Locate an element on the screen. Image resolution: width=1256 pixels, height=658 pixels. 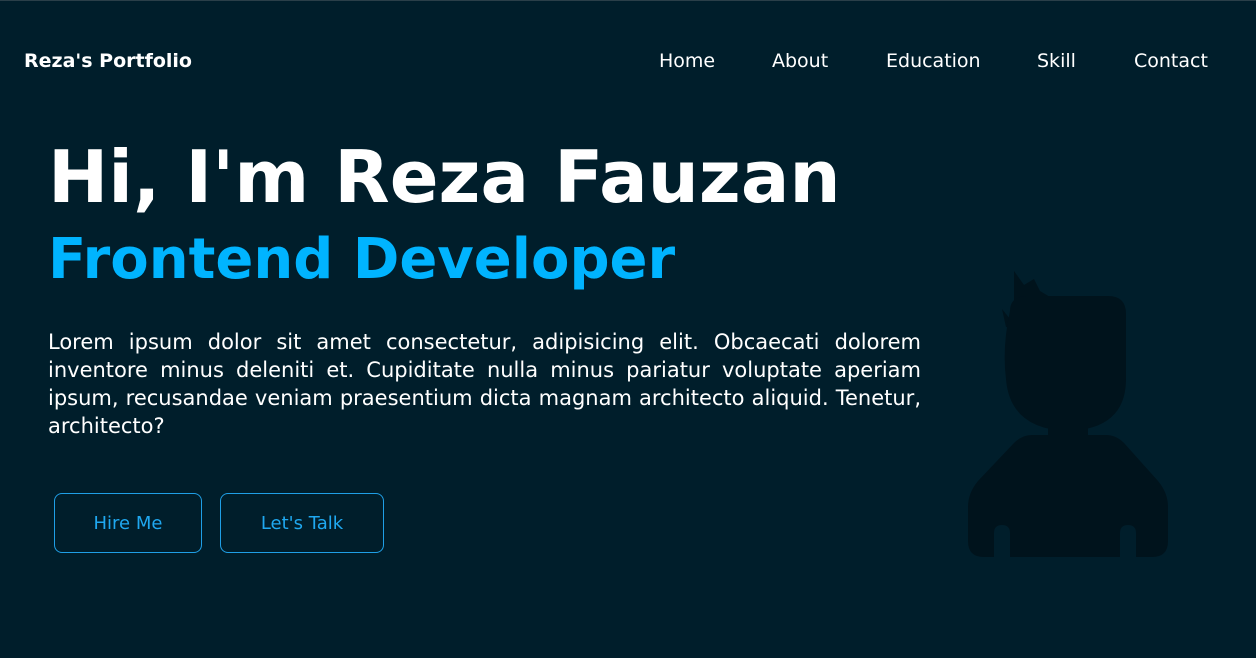
hero-subtitle: Frontend Developer is located at coordinates (362, 259).